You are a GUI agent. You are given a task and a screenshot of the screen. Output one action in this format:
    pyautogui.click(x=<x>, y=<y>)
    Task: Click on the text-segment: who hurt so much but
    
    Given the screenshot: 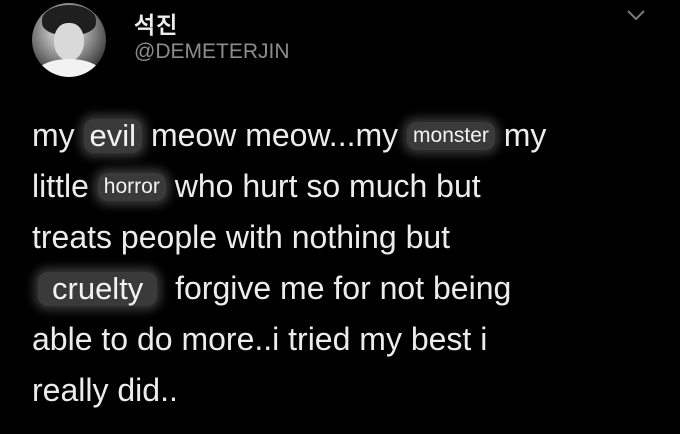 What is the action you would take?
    pyautogui.click(x=323, y=186)
    